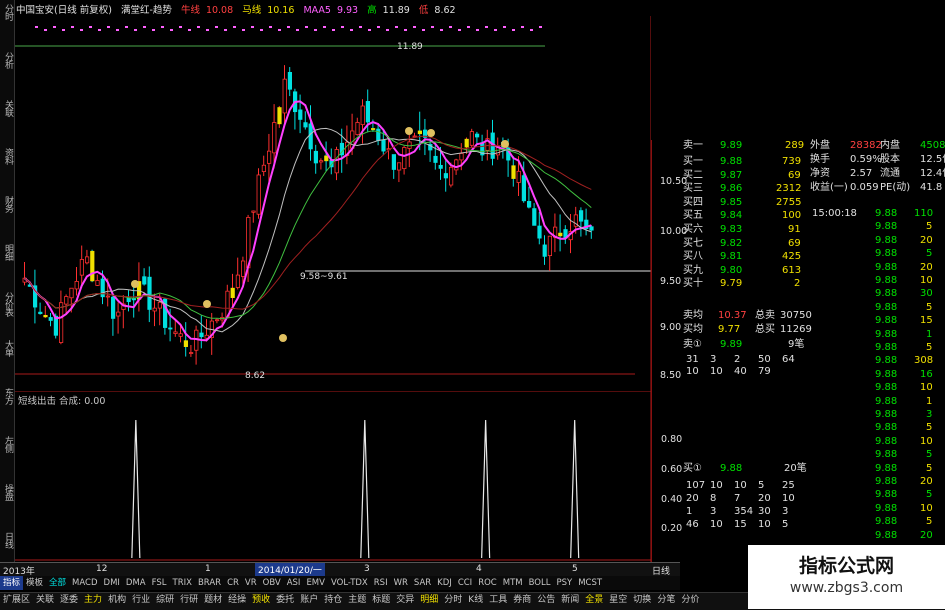 Image resolution: width=945 pixels, height=610 pixels. I want to click on function-tab: 分时, so click(453, 600).